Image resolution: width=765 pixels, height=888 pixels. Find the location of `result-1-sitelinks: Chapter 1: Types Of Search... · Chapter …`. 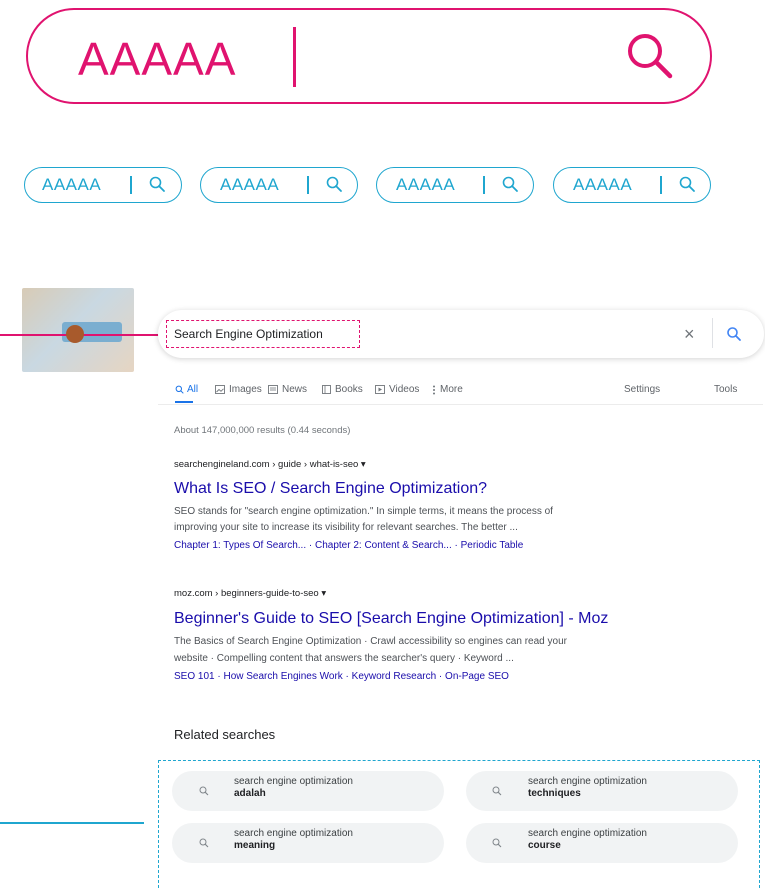

result-1-sitelinks: Chapter 1: Types Of Search... · Chapter … is located at coordinates (348, 545).